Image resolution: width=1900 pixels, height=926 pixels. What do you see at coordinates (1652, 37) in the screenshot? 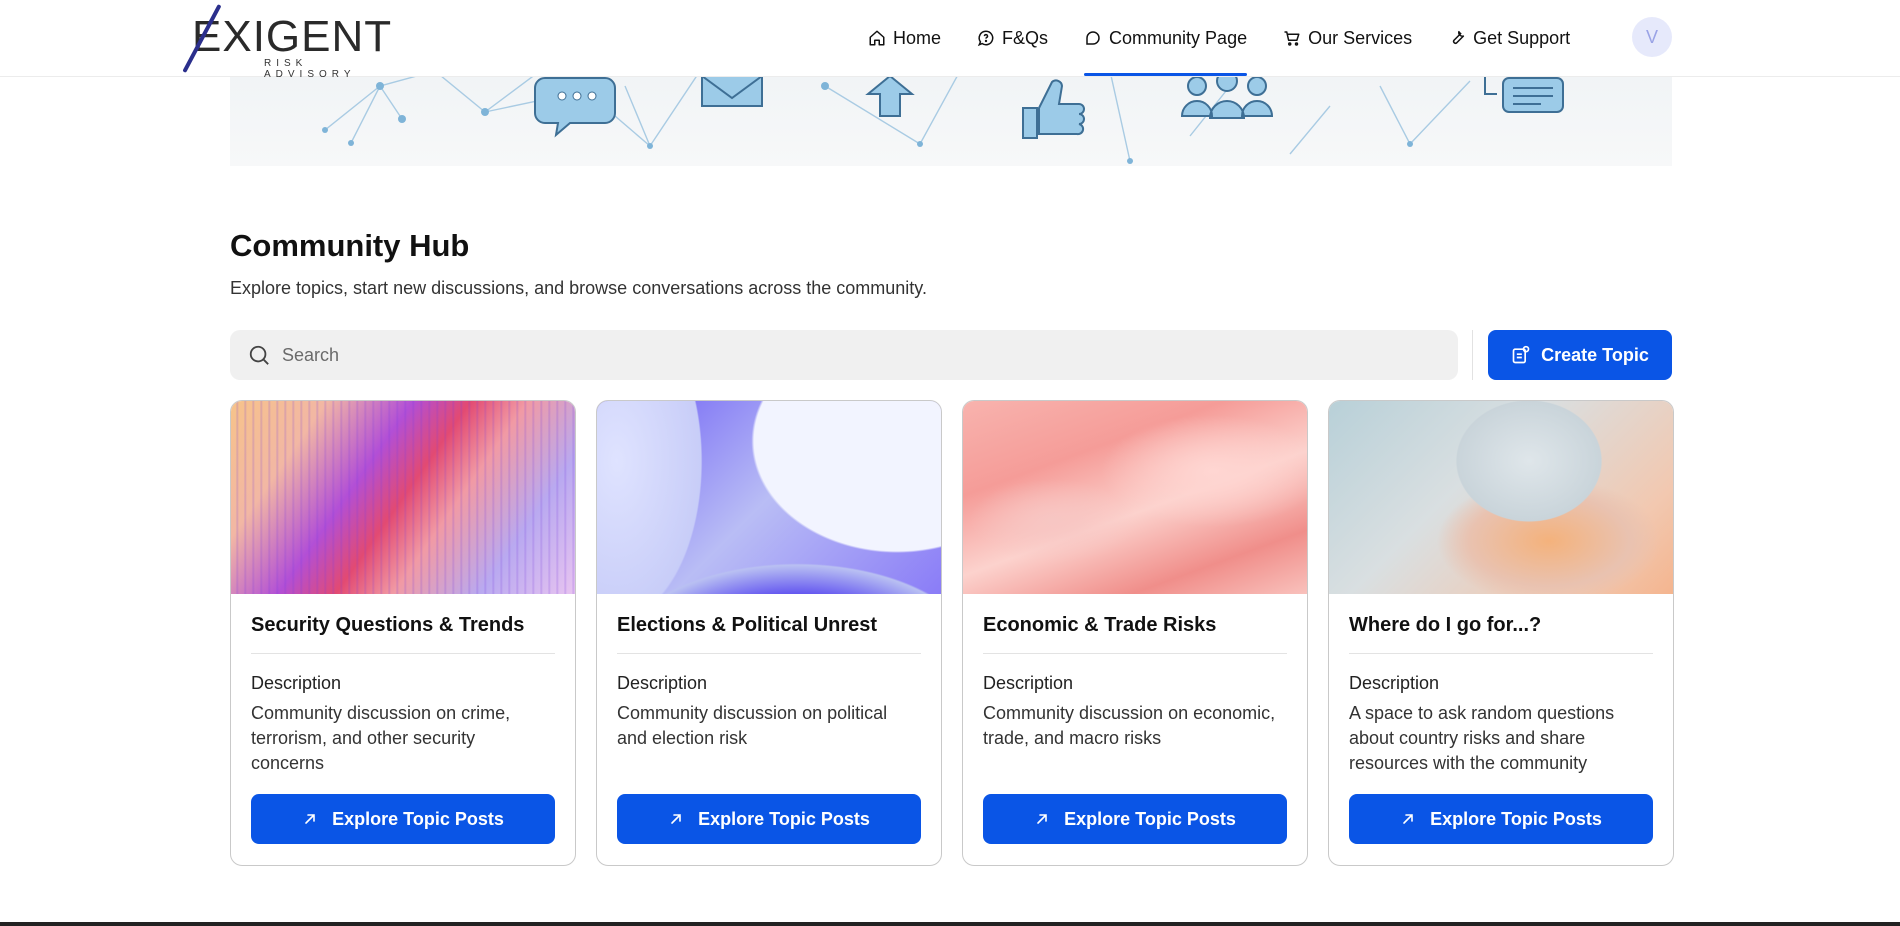
I see `user-avatar: V` at bounding box center [1652, 37].